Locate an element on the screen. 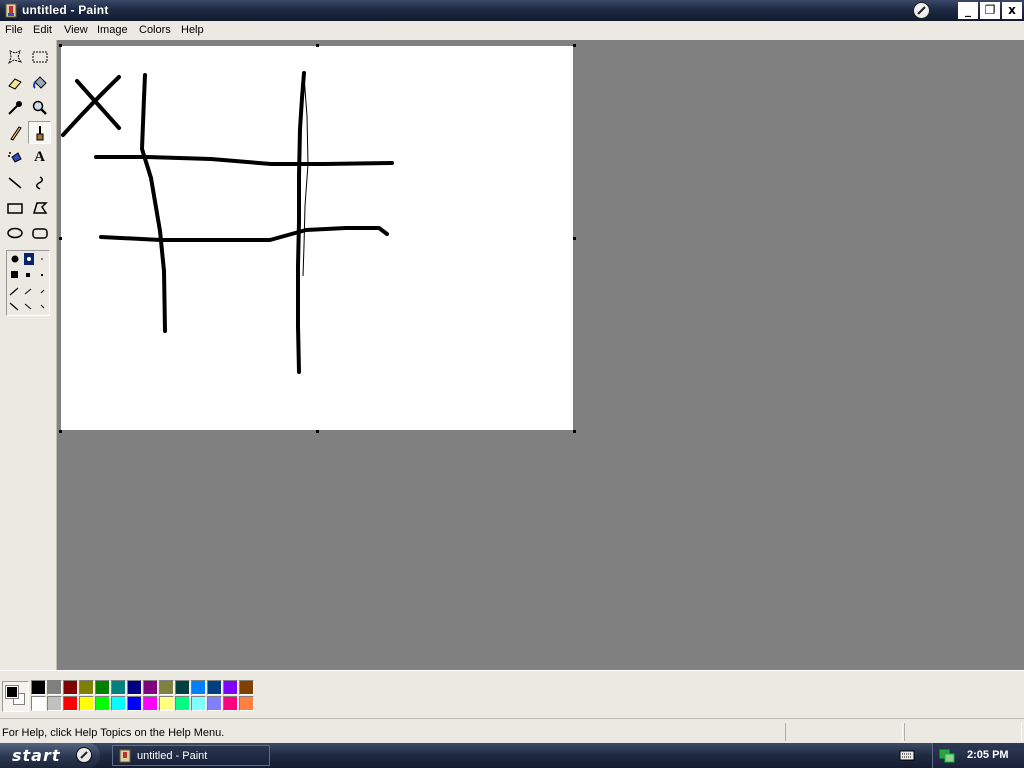 The width and height of the screenshot is (1024, 768). current-colors is located at coordinates (15, 696).